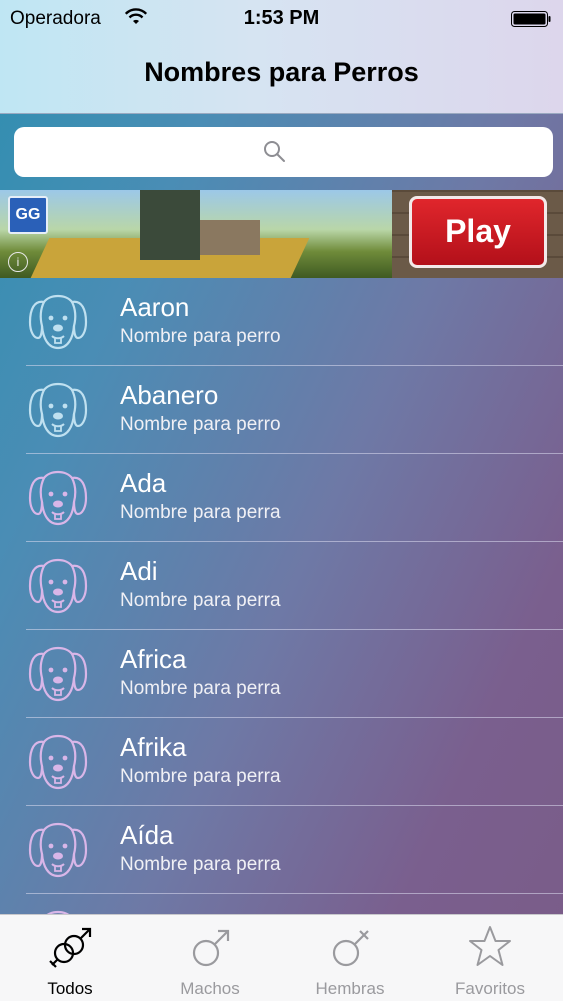 The image size is (563, 1001). What do you see at coordinates (350, 948) in the screenshot?
I see `female-icon` at bounding box center [350, 948].